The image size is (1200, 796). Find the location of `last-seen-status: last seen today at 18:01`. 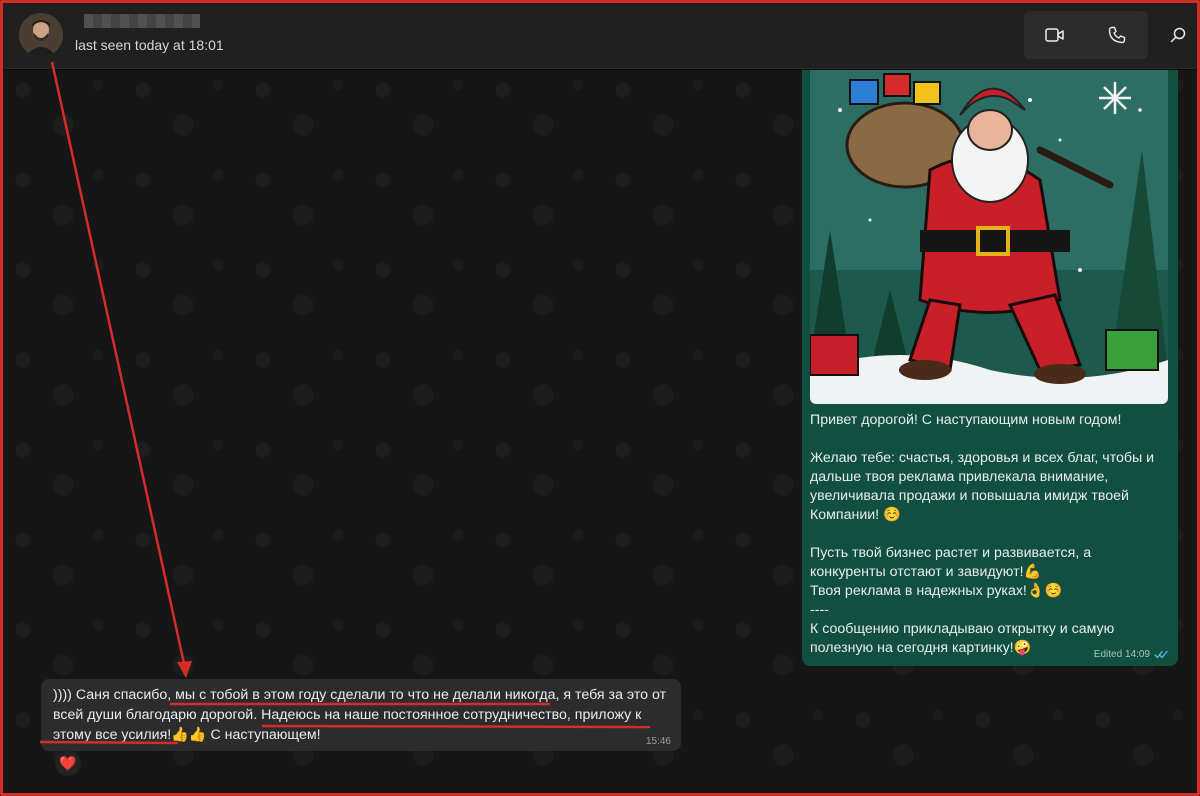

last-seen-status: last seen today at 18:01 is located at coordinates (149, 45).